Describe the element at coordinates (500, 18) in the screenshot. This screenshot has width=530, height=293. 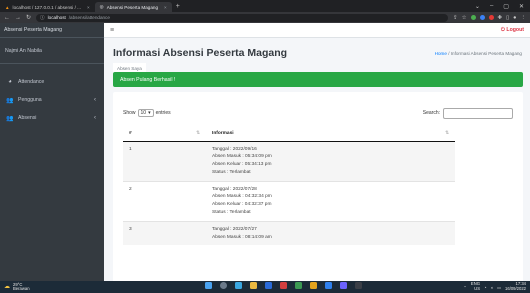
I see `puzzle-icon: ✚` at that location.